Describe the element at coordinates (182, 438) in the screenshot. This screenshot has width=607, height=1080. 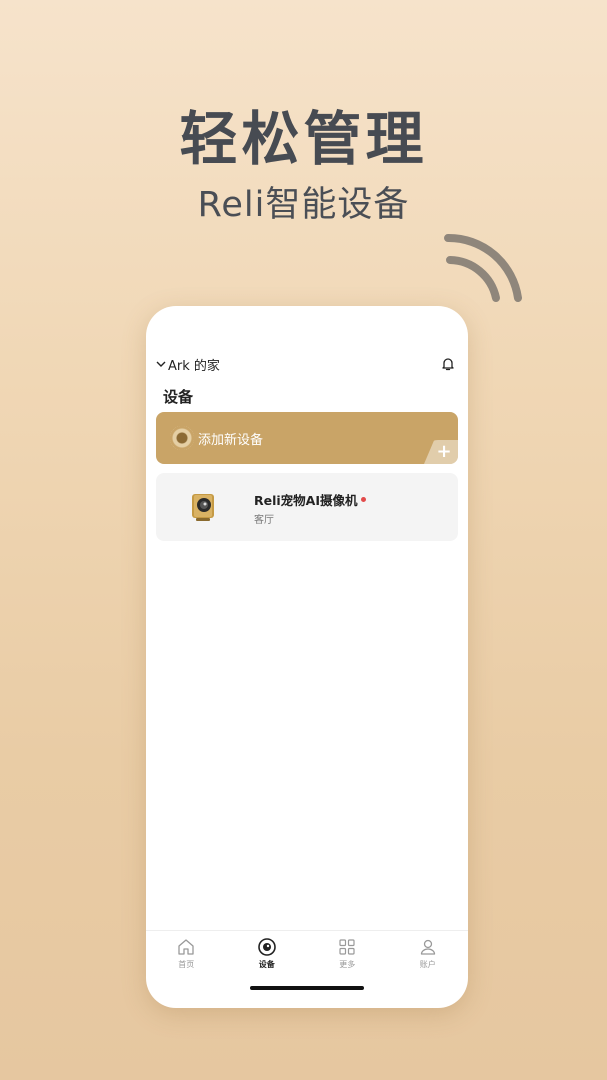
I see `device-lens-icon` at that location.